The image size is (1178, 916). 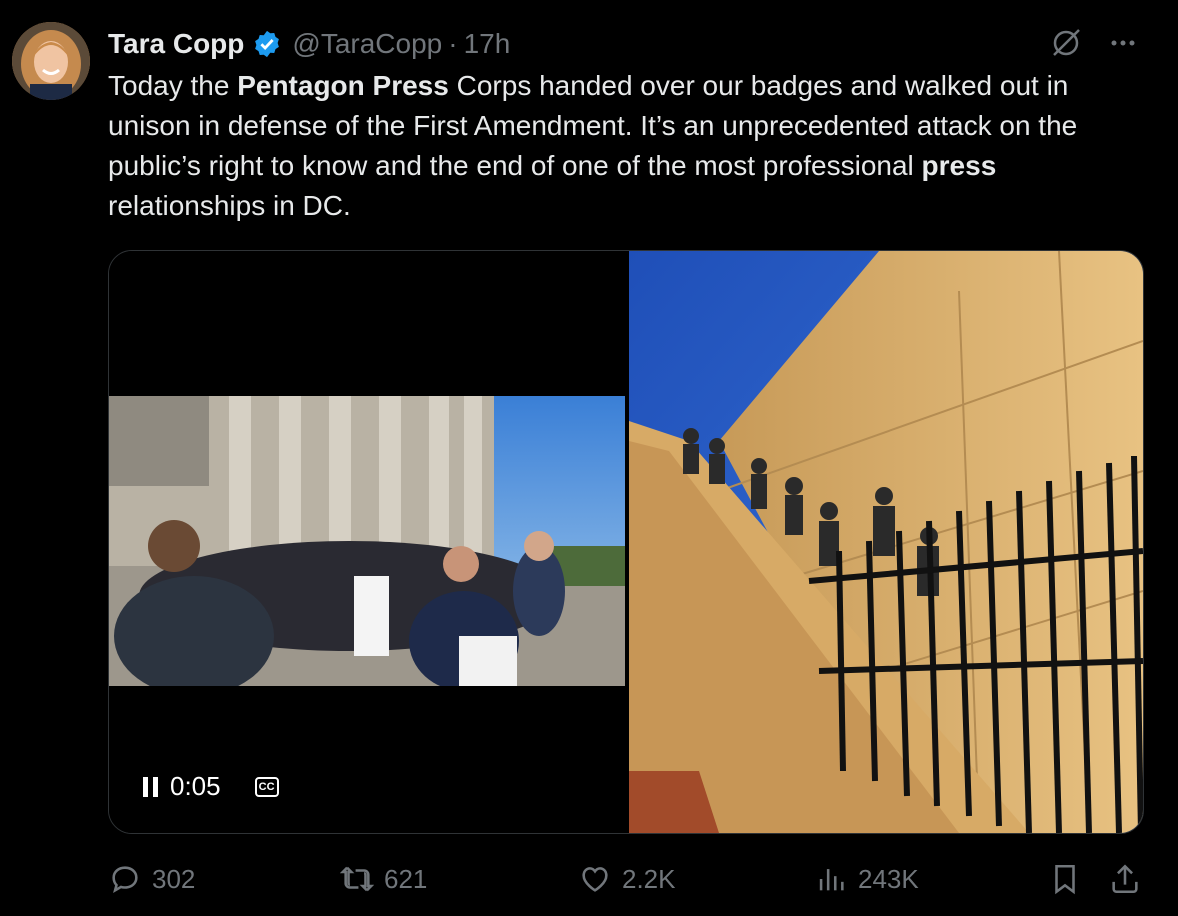 I want to click on video-controls: 0:05 CC, so click(x=211, y=786).